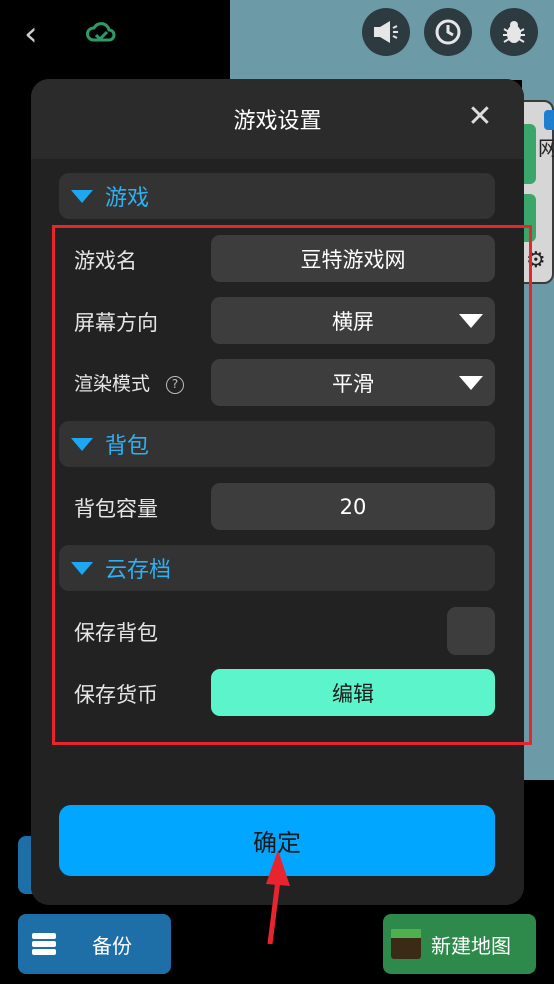  I want to click on announcement-icon, so click(386, 32).